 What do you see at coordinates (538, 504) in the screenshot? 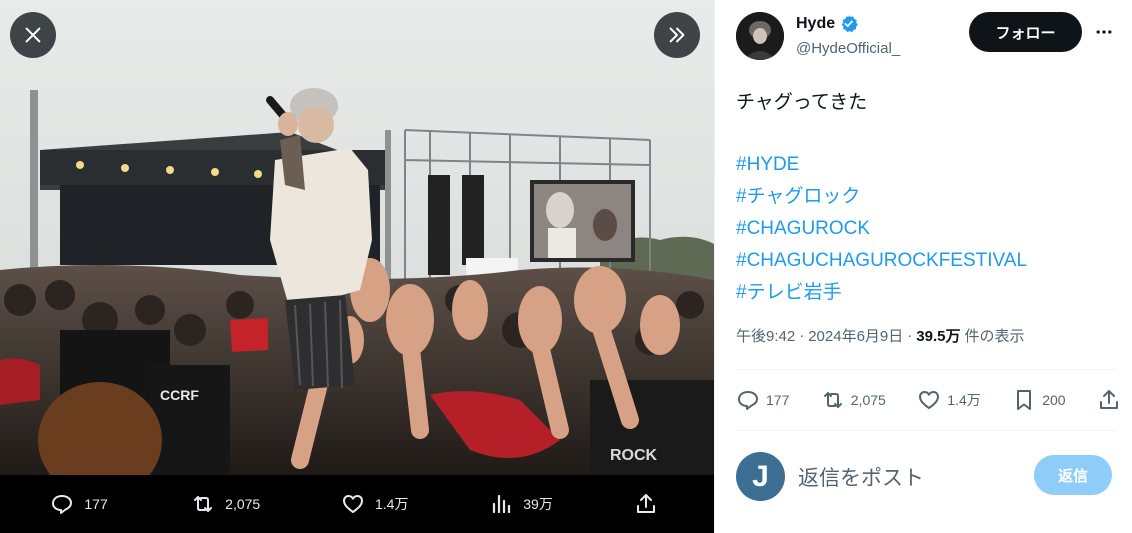
I see `media-views-count: 39万` at bounding box center [538, 504].